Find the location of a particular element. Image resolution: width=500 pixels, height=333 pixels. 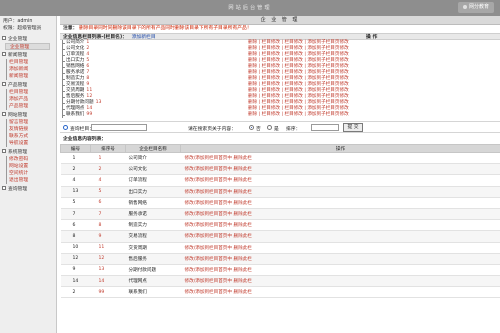

tree-node-label: 出口实力 is located at coordinates (75, 60).